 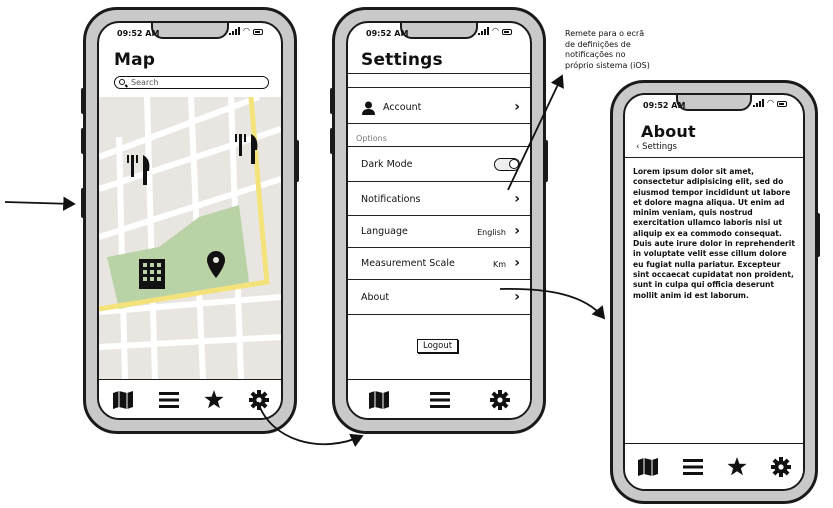 I want to click on gear-to-settings-arrow, so click(x=310, y=424).